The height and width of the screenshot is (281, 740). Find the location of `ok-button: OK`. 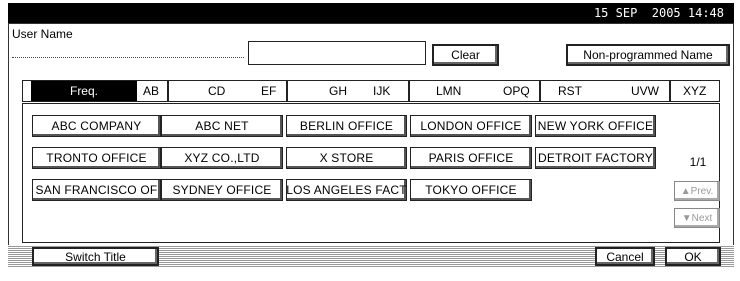

ok-button: OK is located at coordinates (693, 256).